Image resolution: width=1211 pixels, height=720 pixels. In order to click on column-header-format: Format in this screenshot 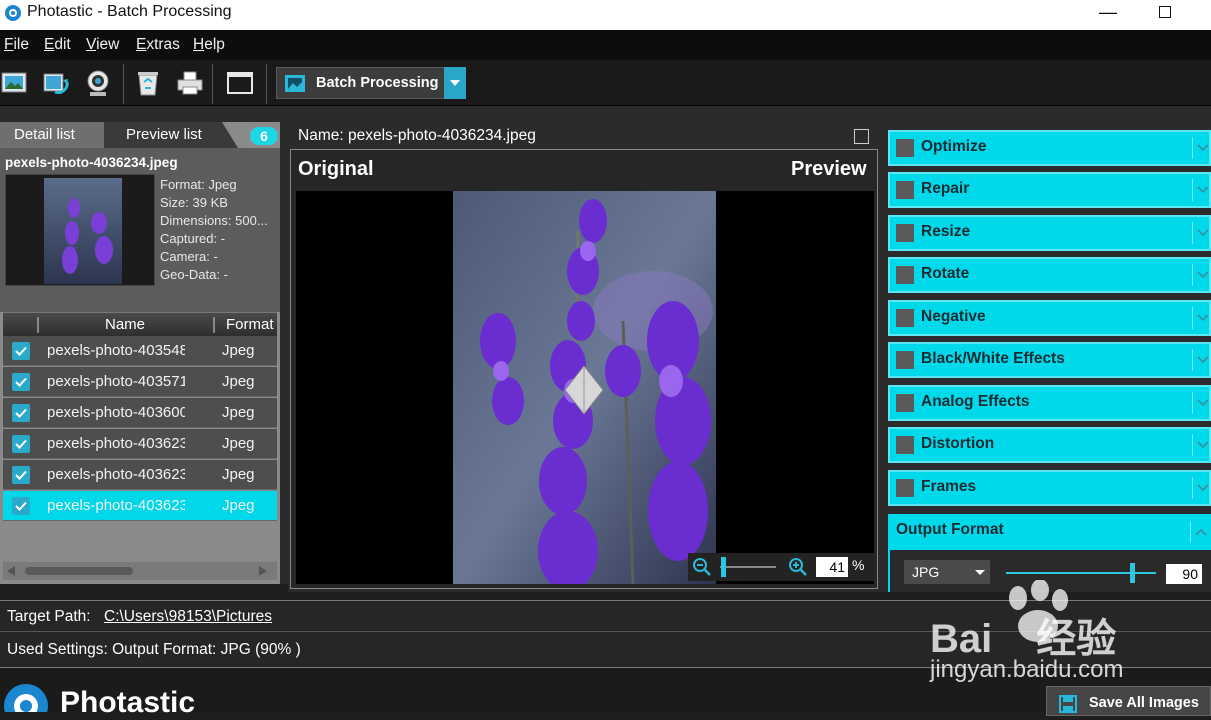, I will do `click(250, 324)`.